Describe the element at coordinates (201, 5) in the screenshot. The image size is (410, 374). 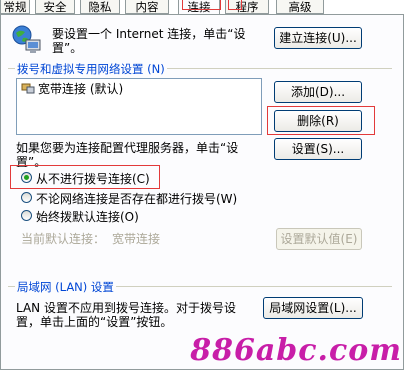
I see `active-tab-highlight` at that location.